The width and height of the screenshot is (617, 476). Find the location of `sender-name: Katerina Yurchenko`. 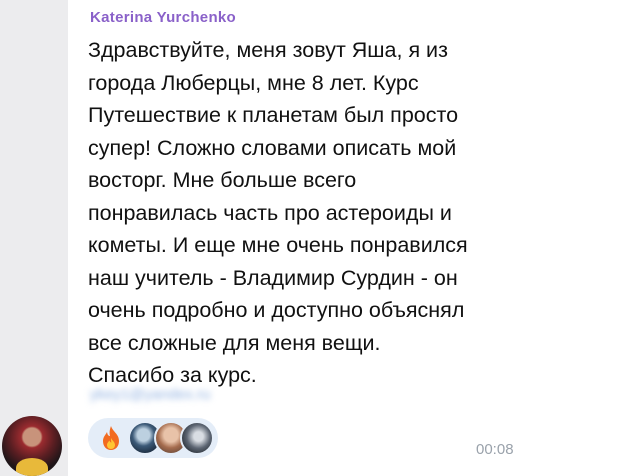

sender-name: Katerina Yurchenko is located at coordinates (163, 17).